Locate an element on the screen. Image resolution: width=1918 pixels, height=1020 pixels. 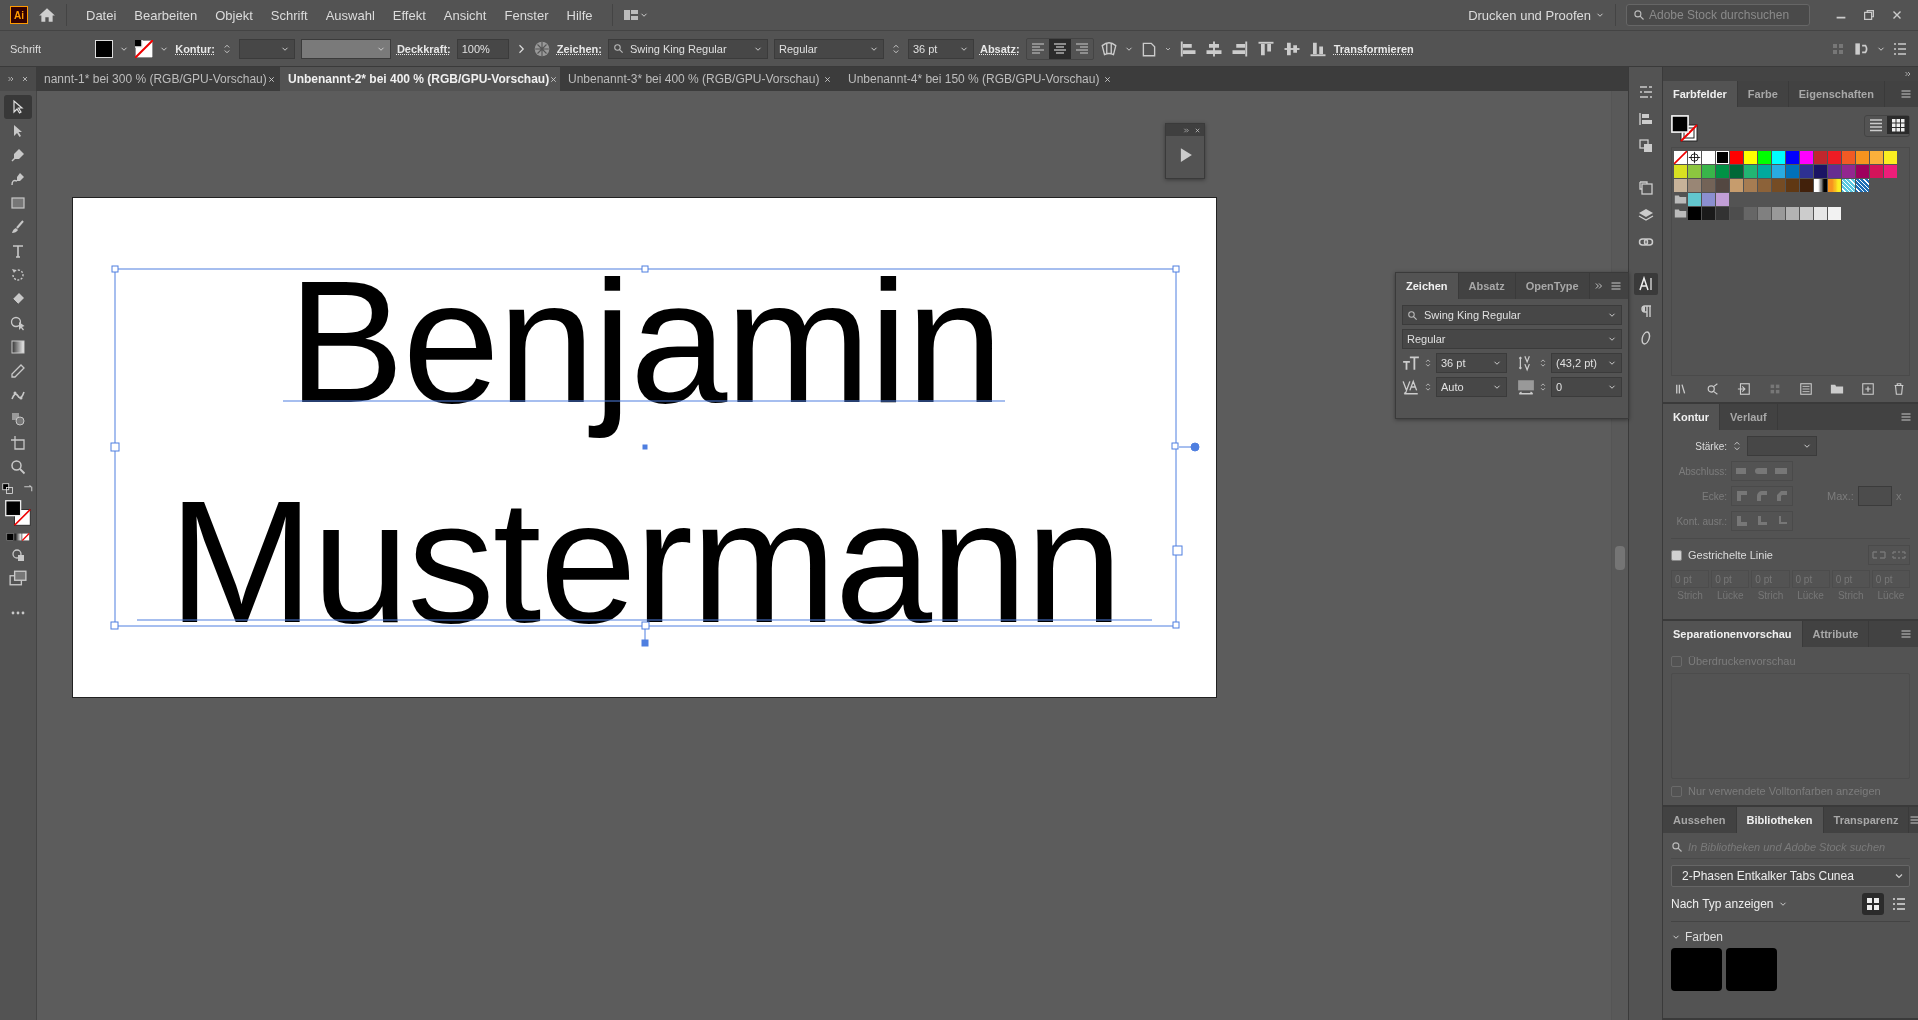
opacity-field: 100% is located at coordinates (482, 48).